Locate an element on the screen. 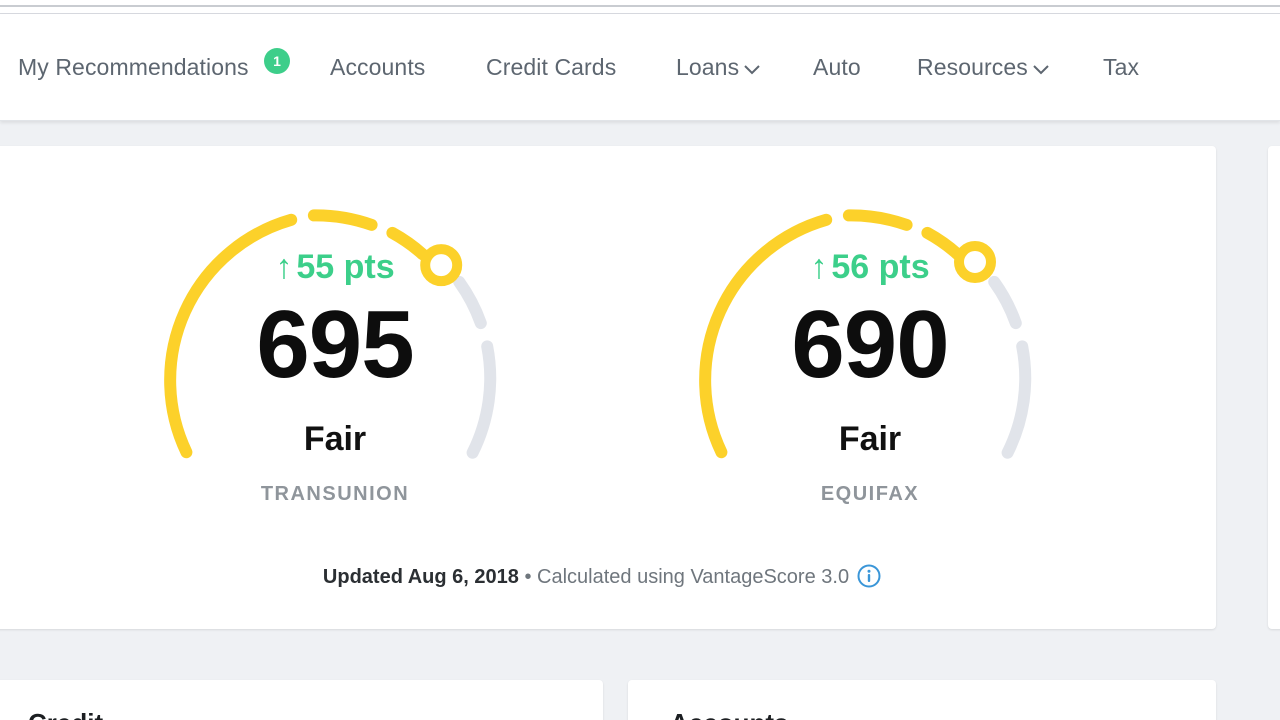  nav-label: Tax is located at coordinates (1121, 67).